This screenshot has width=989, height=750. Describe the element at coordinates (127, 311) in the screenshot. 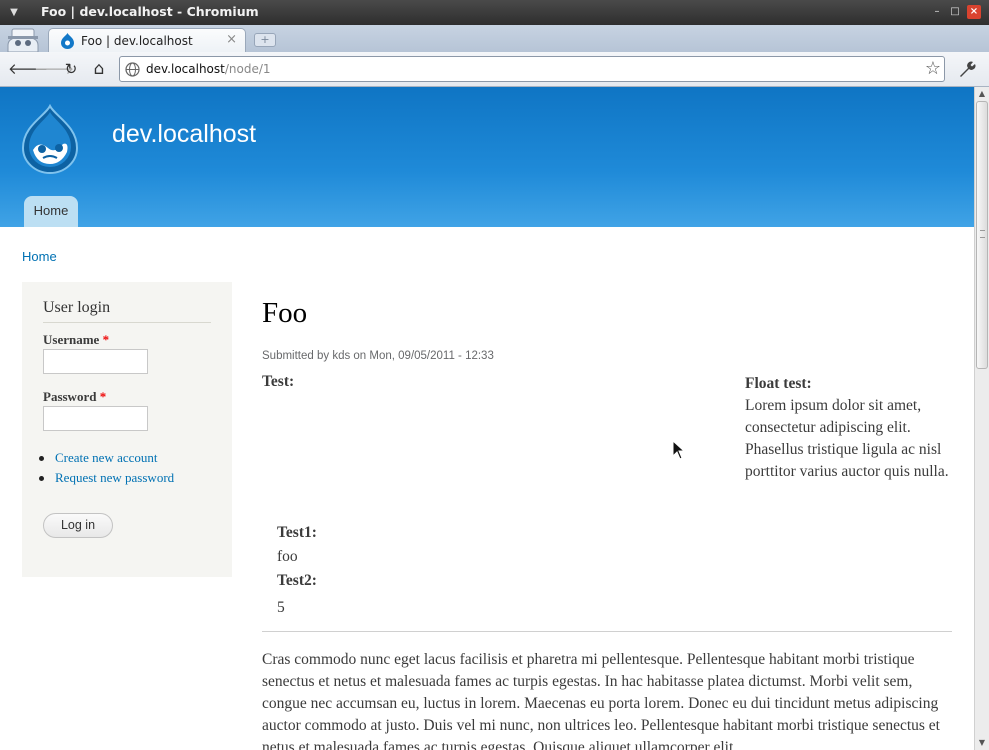

I see `block-title: User login` at that location.